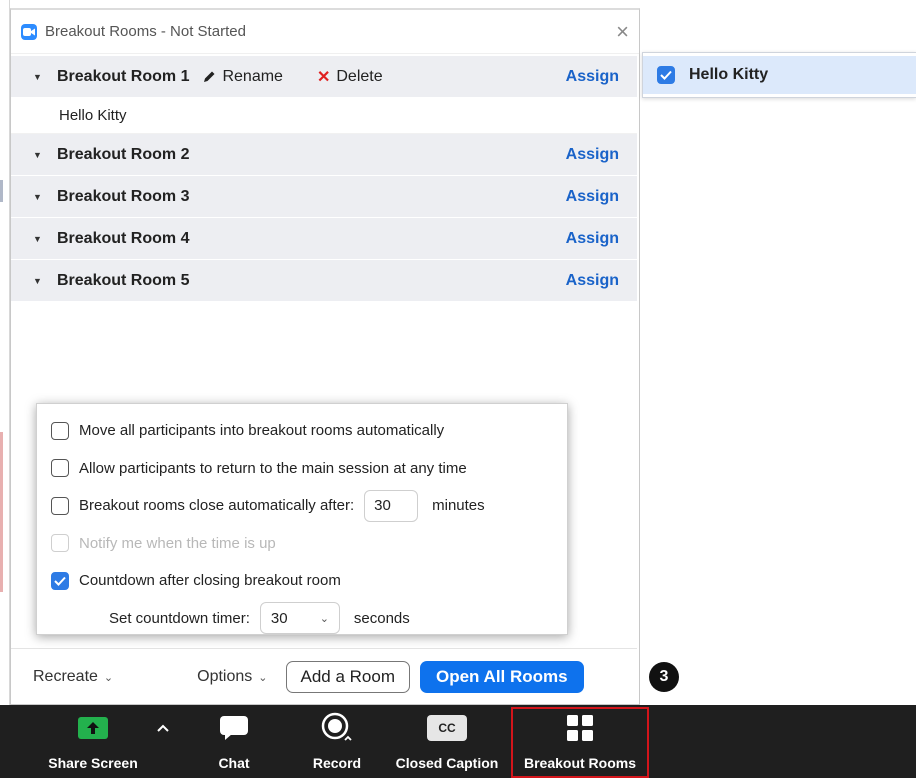 Image resolution: width=916 pixels, height=778 pixels. I want to click on recreate-dropdown: Recreate ⌄, so click(73, 677).